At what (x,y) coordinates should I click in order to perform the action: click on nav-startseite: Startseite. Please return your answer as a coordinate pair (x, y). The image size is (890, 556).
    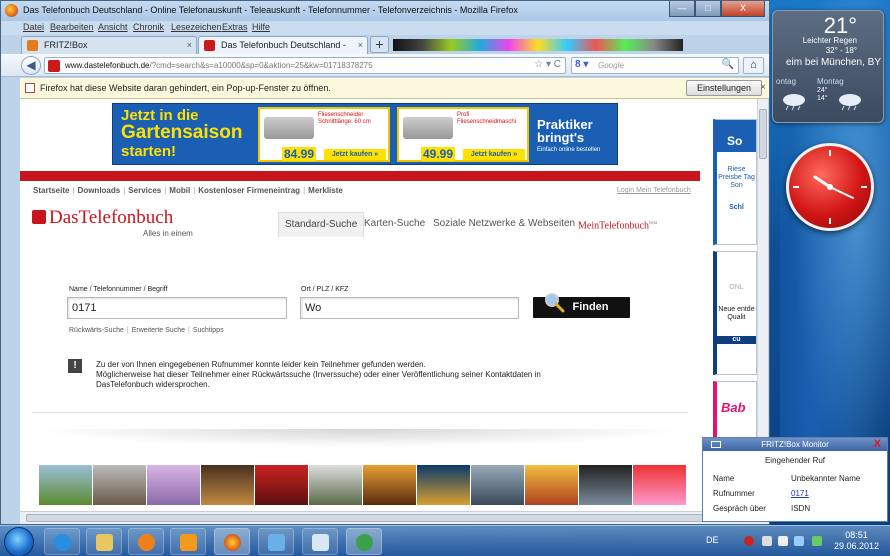
    Looking at the image, I should click on (51, 190).